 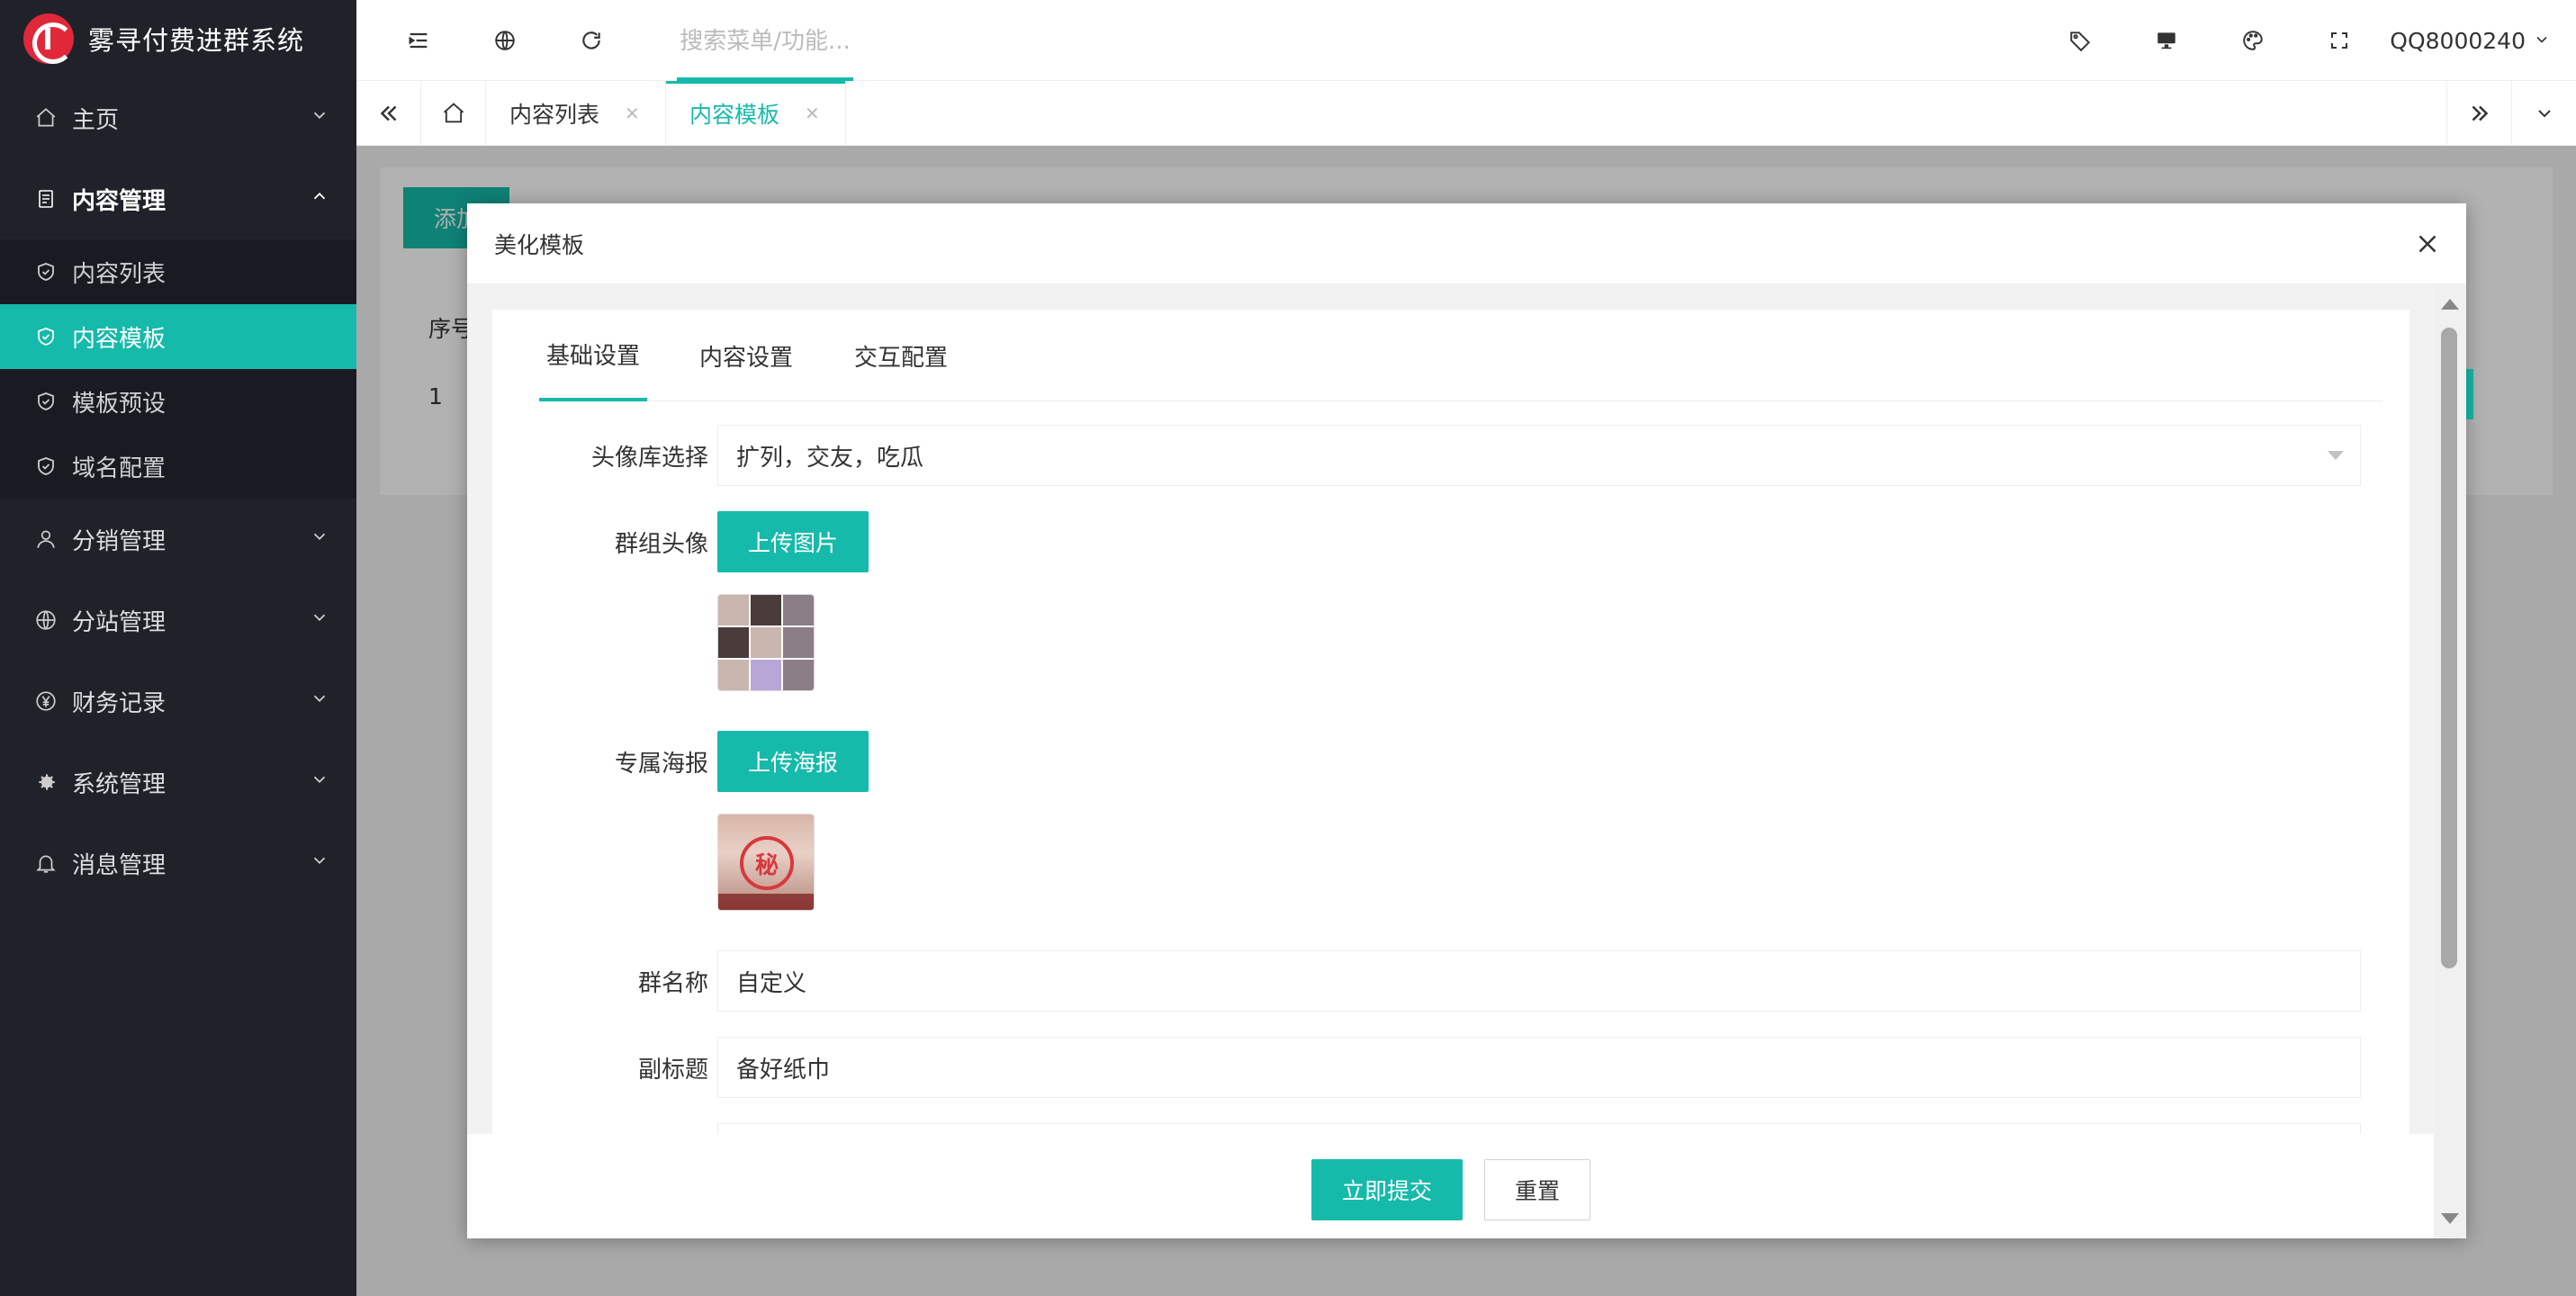 I want to click on logo: 雾寻付费进群系统, so click(x=178, y=38).